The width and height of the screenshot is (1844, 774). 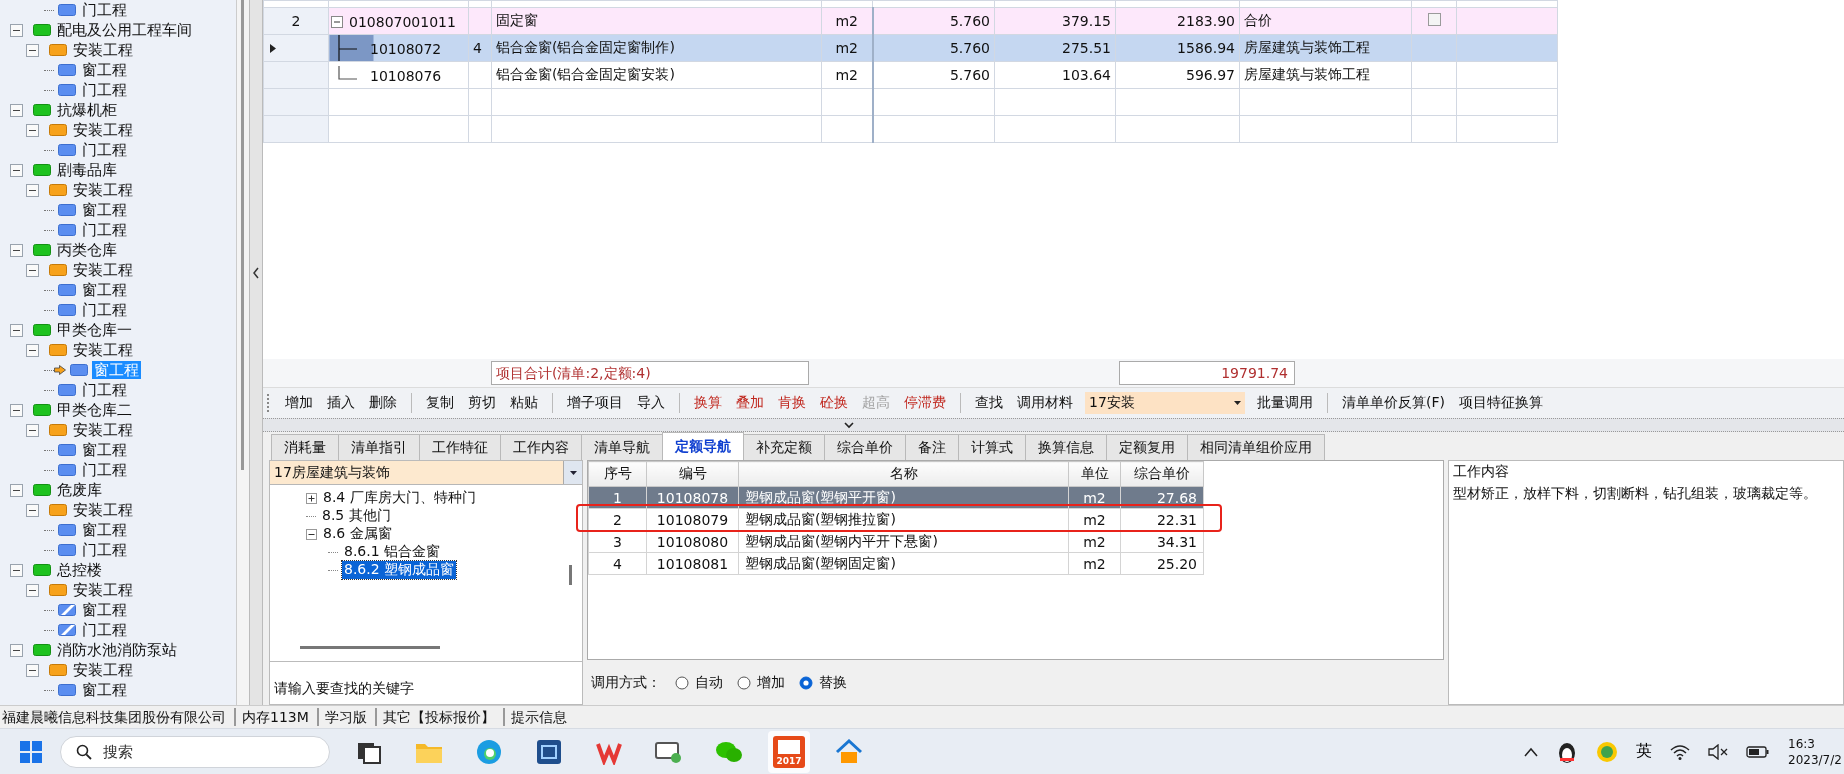 I want to click on tree-item: 消防水池消防泵站, so click(x=117, y=650).